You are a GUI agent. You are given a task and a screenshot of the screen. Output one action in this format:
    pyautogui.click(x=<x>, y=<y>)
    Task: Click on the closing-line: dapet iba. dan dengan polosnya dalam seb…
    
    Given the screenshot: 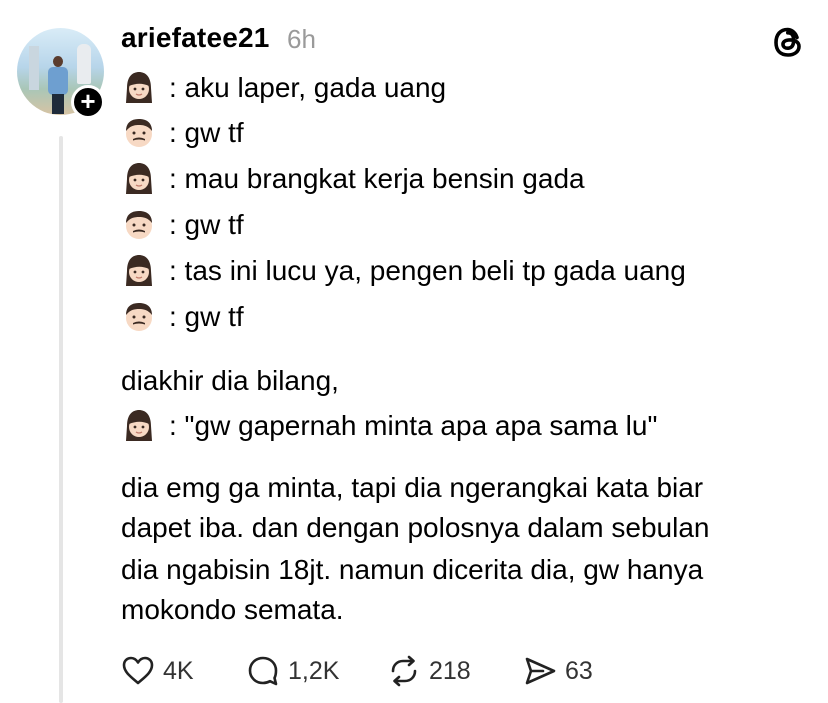 What is the action you would take?
    pyautogui.click(x=415, y=527)
    